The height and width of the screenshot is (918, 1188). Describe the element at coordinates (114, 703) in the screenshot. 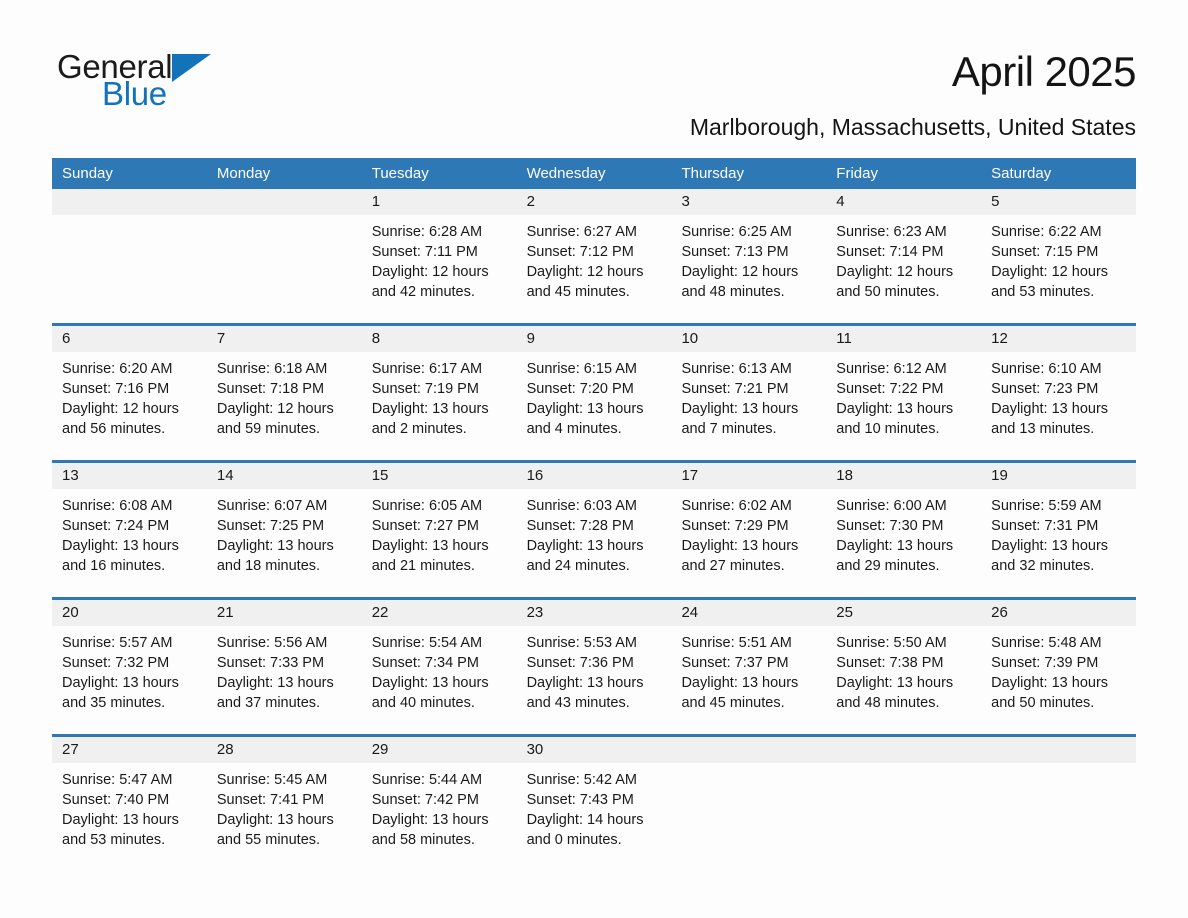

I see `daylight-text-cont: and 35 minutes.` at that location.